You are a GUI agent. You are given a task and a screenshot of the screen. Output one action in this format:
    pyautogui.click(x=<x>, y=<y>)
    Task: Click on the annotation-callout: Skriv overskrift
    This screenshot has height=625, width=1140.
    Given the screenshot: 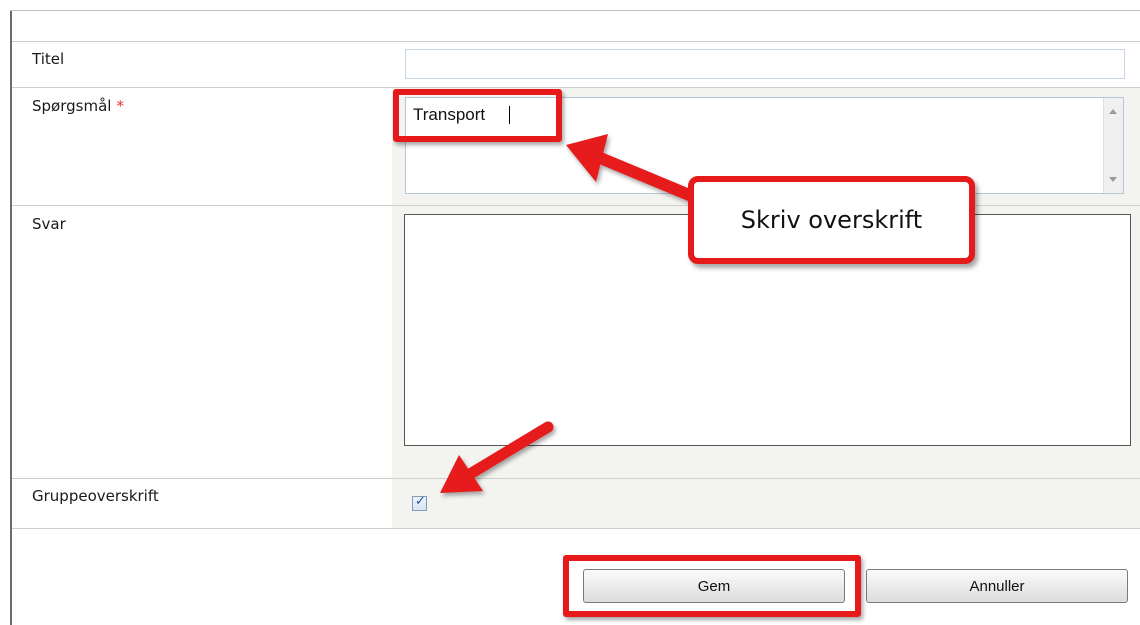 What is the action you would take?
    pyautogui.click(x=831, y=220)
    